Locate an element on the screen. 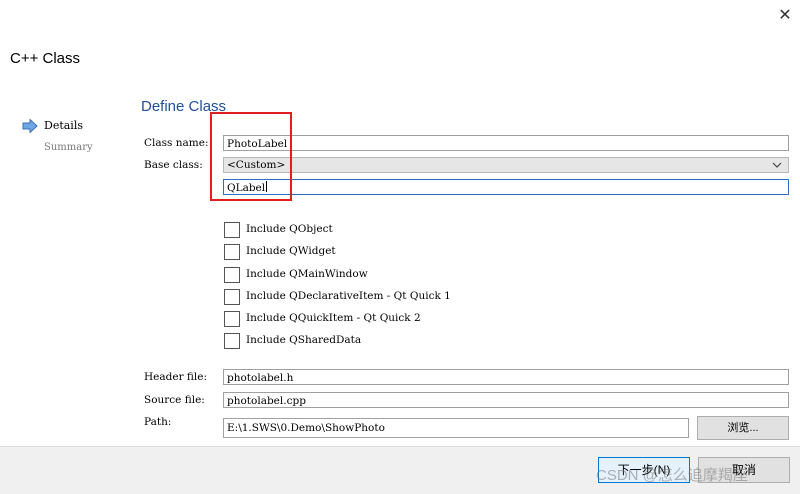 This screenshot has height=494, width=800. include-qobject-label: Include QObject is located at coordinates (289, 229).